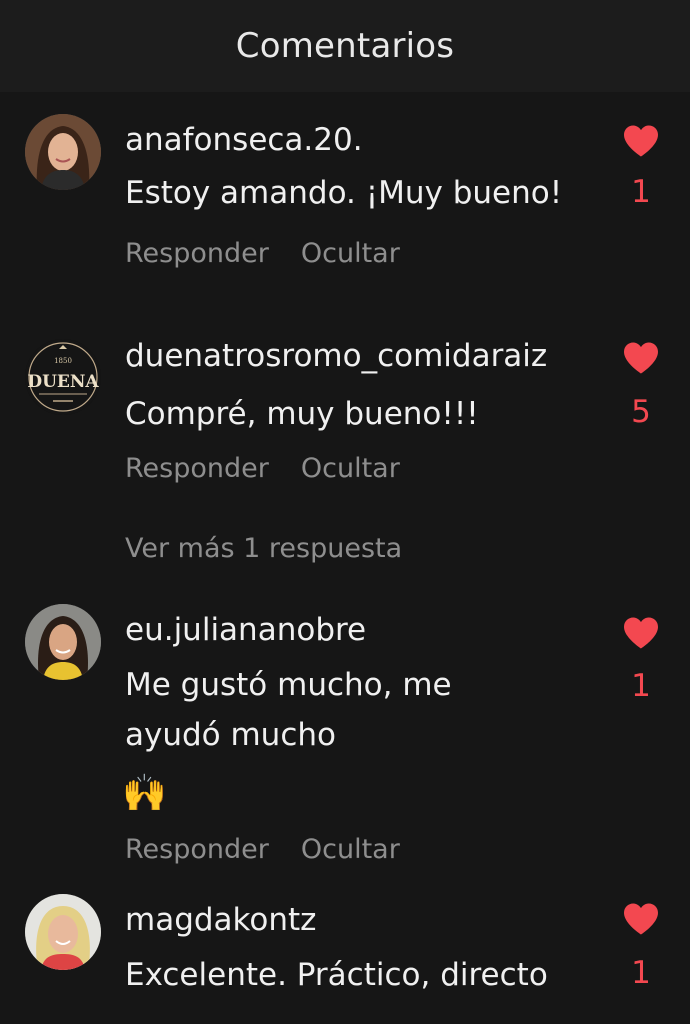  I want to click on page-title: Comentarios, so click(345, 46).